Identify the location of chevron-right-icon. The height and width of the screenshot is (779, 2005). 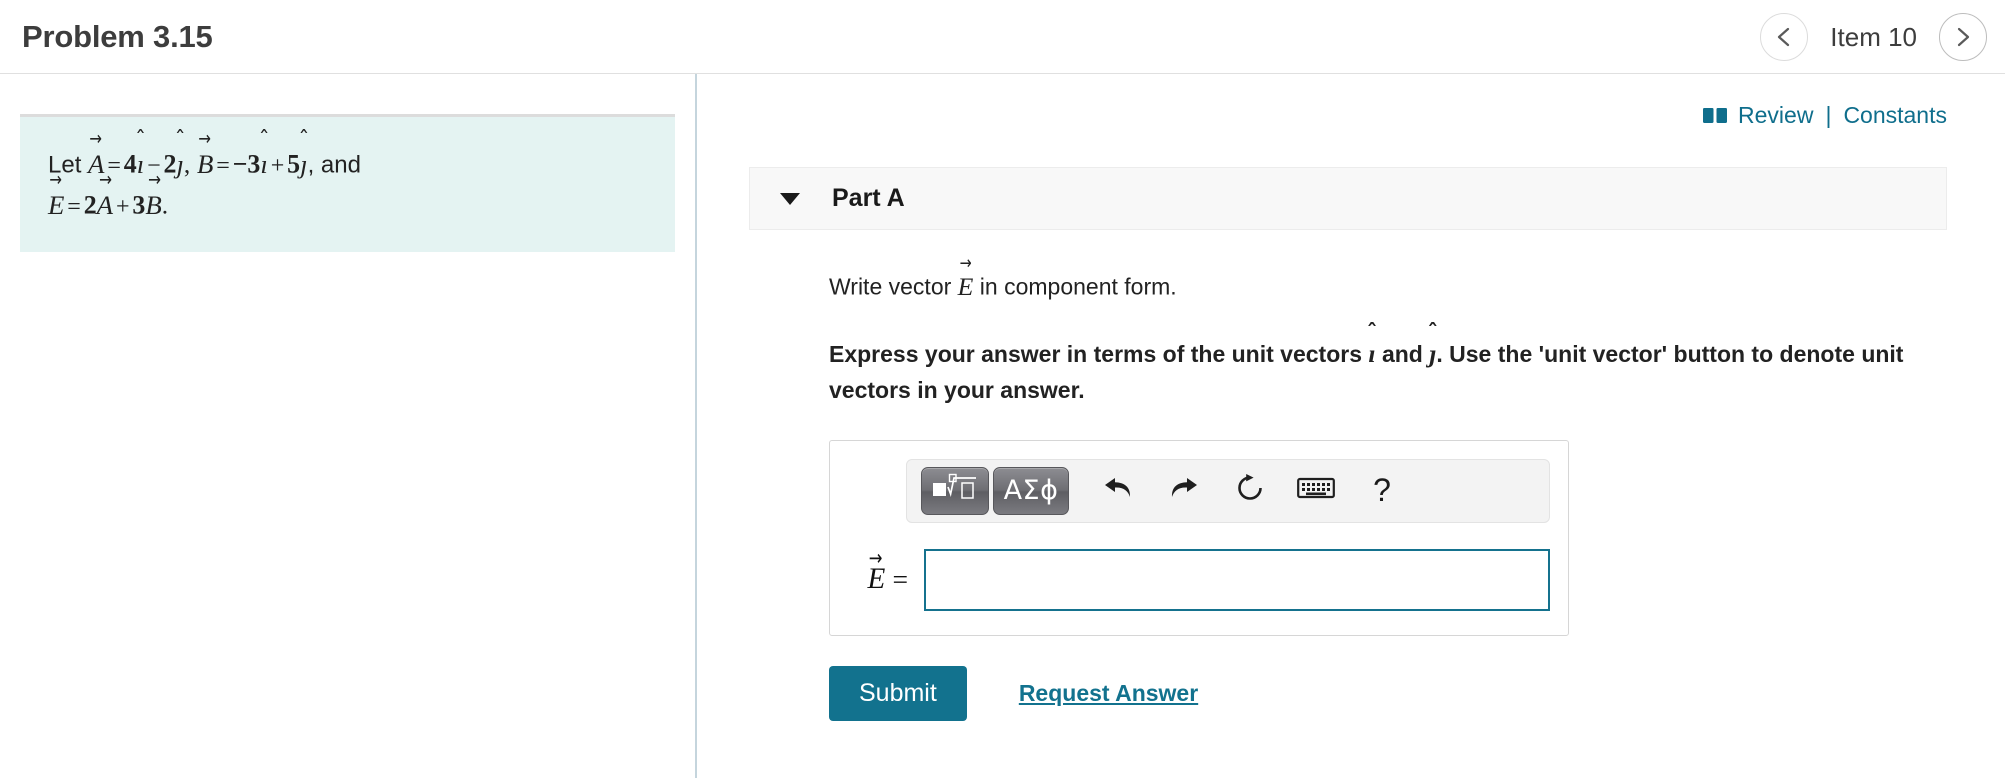
(1963, 37).